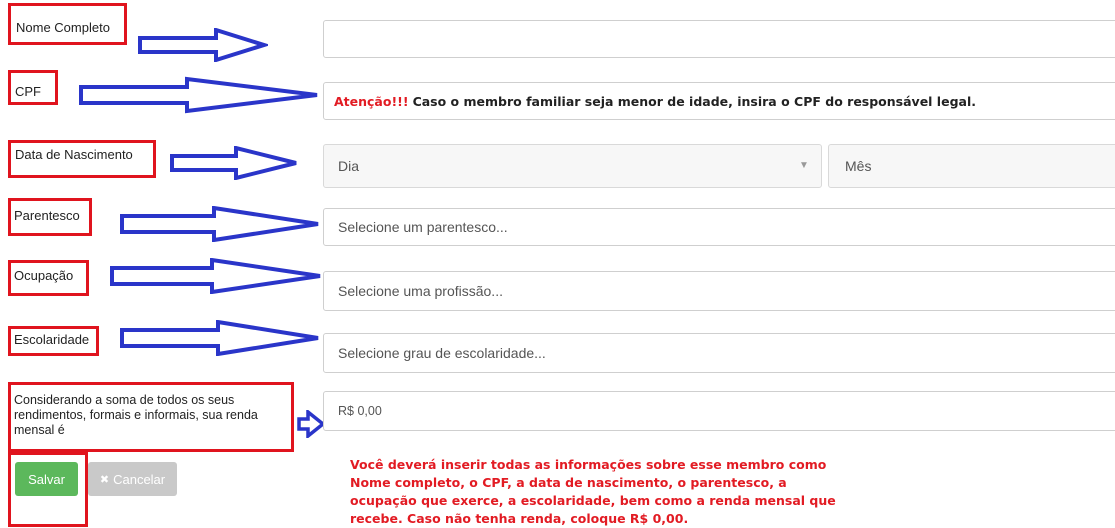 This screenshot has height=528, width=1115. What do you see at coordinates (719, 411) in the screenshot?
I see `renda-input: R$ 0,00` at bounding box center [719, 411].